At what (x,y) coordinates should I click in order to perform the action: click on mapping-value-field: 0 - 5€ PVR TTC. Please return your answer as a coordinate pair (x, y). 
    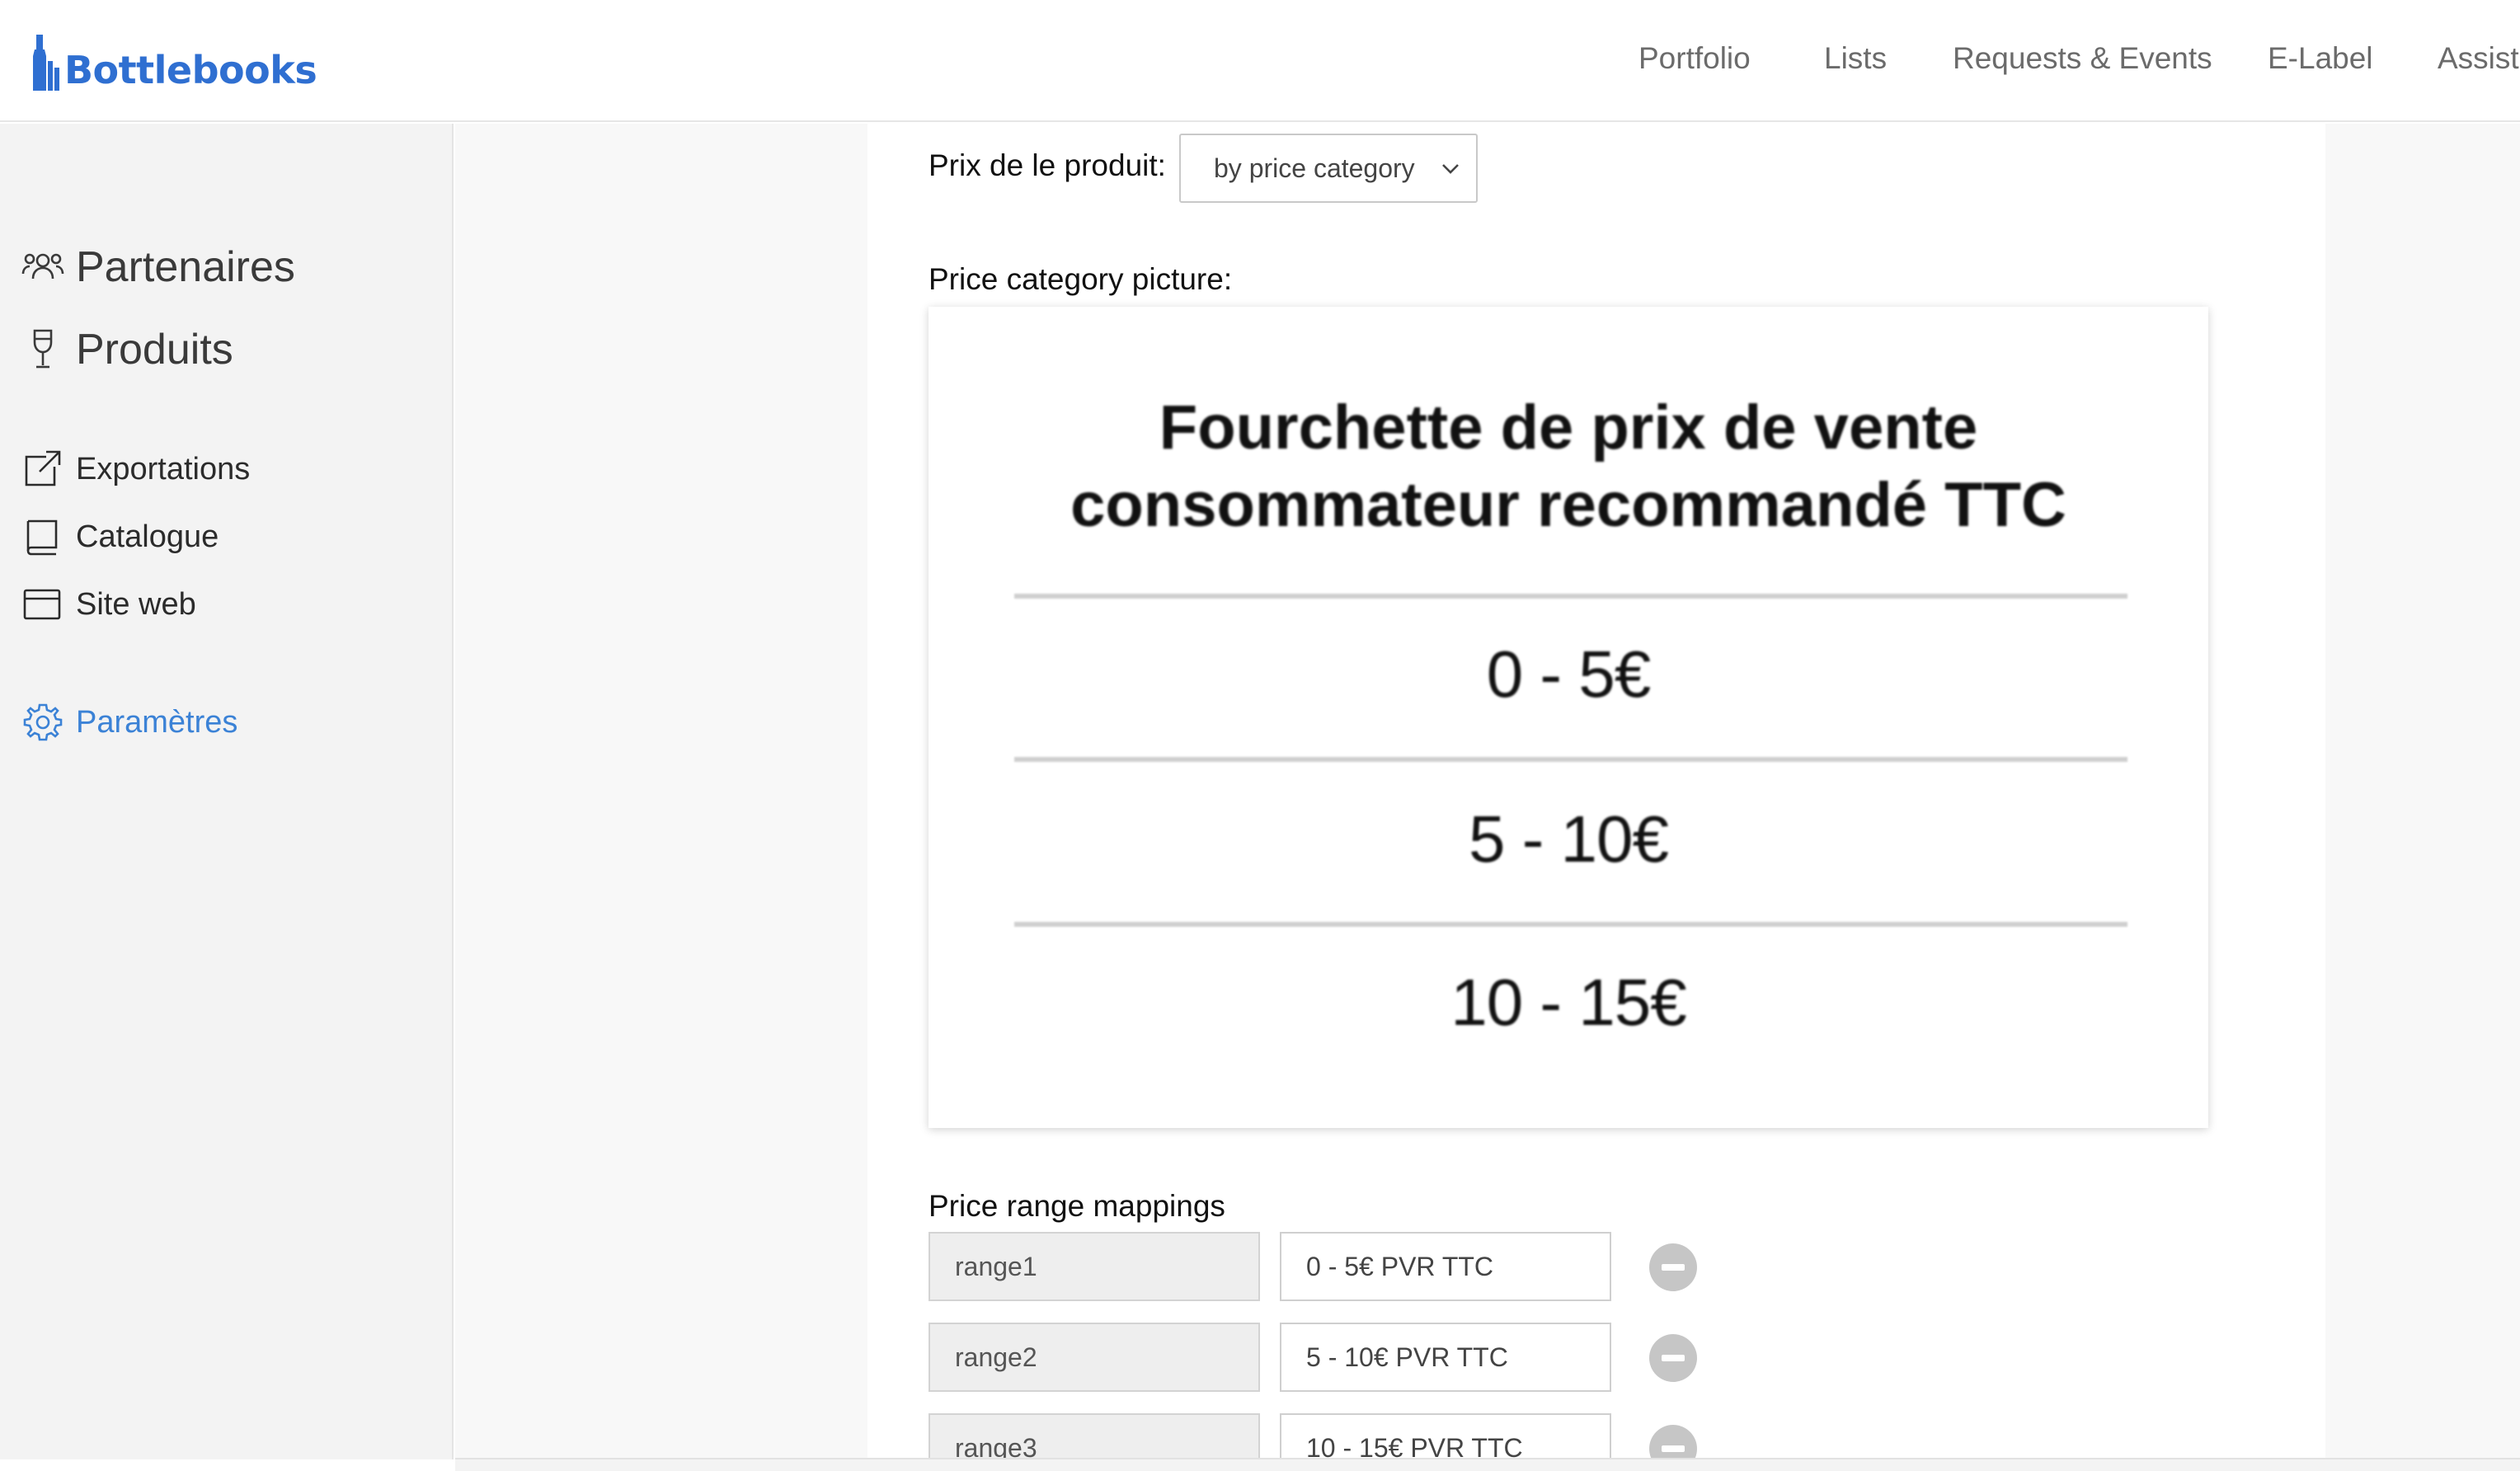
    Looking at the image, I should click on (1445, 1266).